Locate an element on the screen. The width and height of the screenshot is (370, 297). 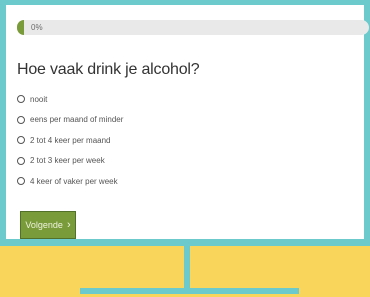
monitor-stand is located at coordinates (187, 267).